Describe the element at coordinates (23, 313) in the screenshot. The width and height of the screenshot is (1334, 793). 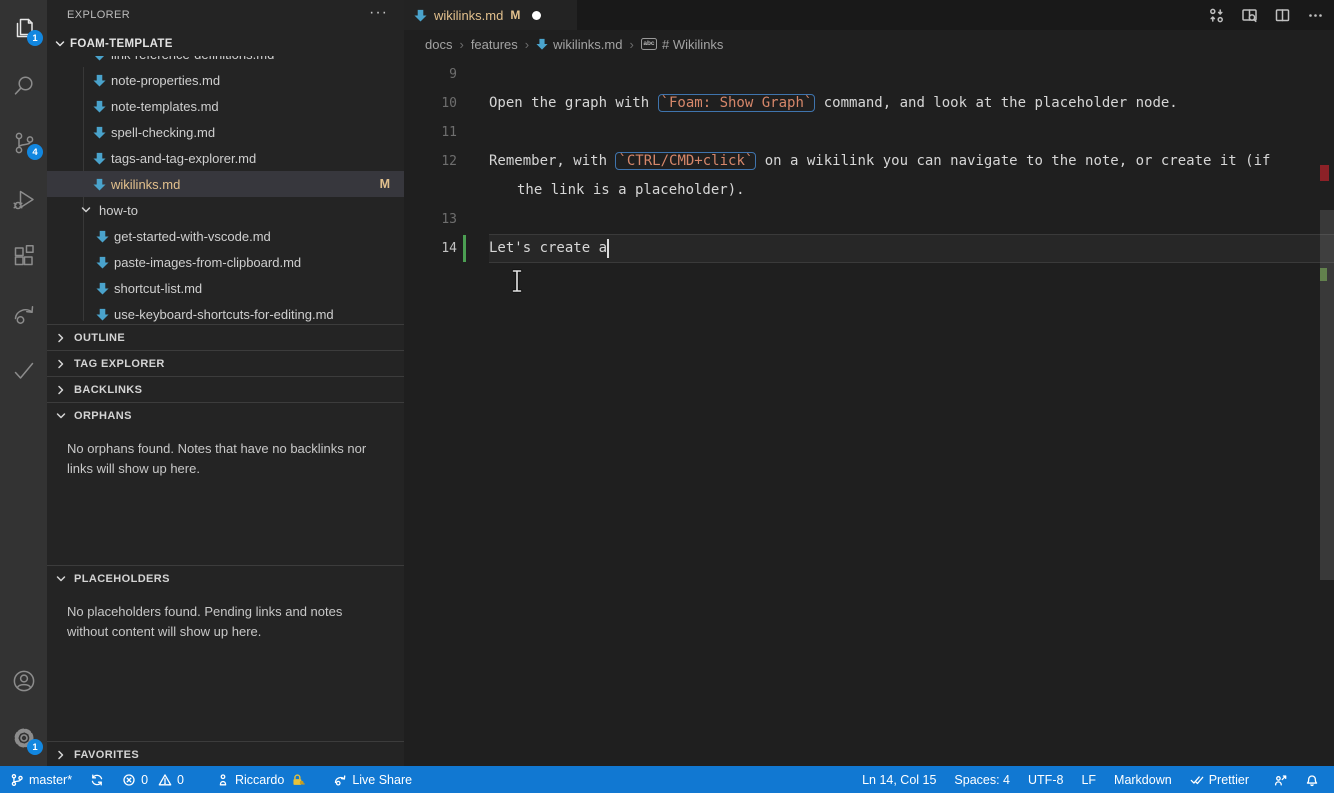
I see `activity-live-share` at that location.